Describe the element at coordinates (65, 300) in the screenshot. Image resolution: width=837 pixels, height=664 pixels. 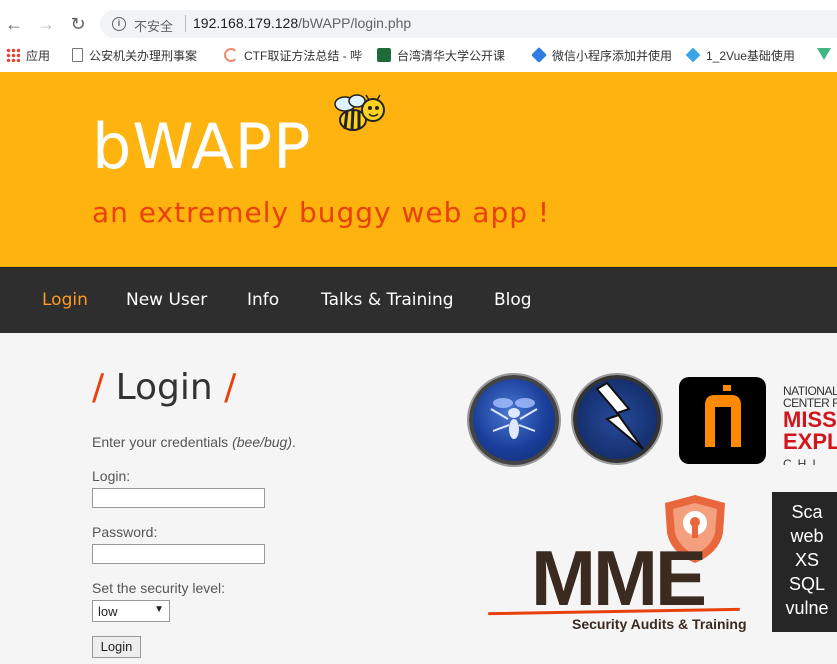
I see `menu-login: Login` at that location.